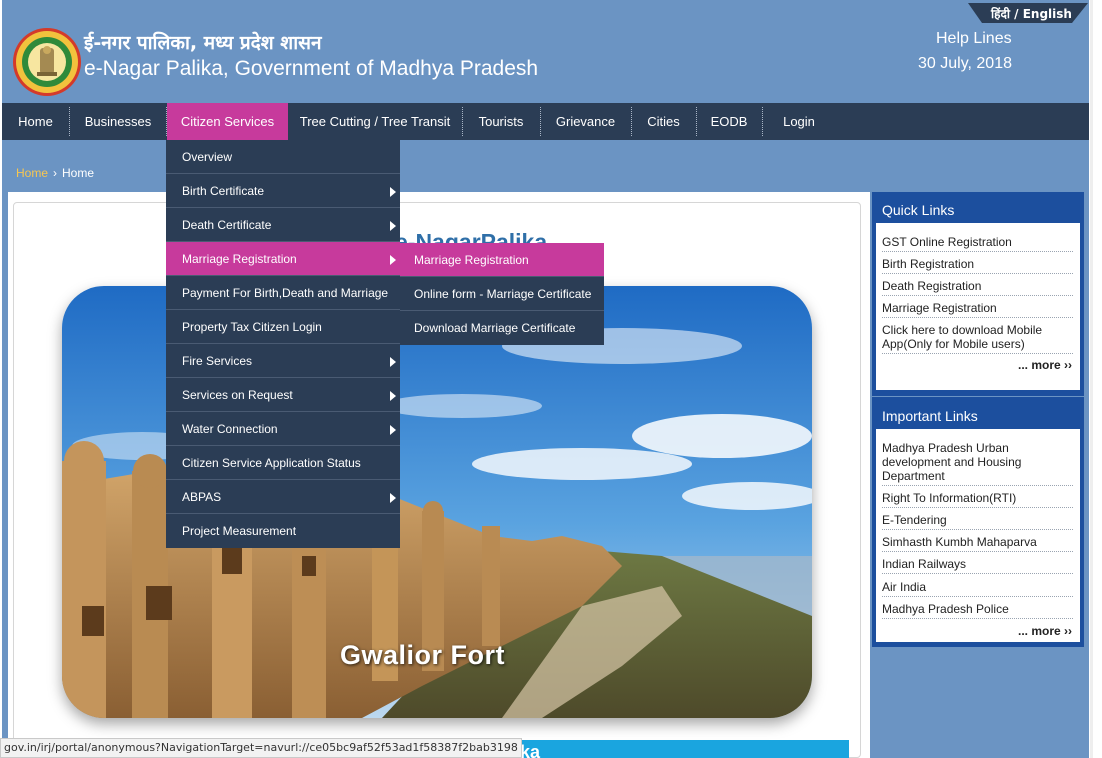 This screenshot has width=1102, height=758. Describe the element at coordinates (977, 610) in the screenshot. I see `important-link-item: Madhya Pradesh Police` at that location.